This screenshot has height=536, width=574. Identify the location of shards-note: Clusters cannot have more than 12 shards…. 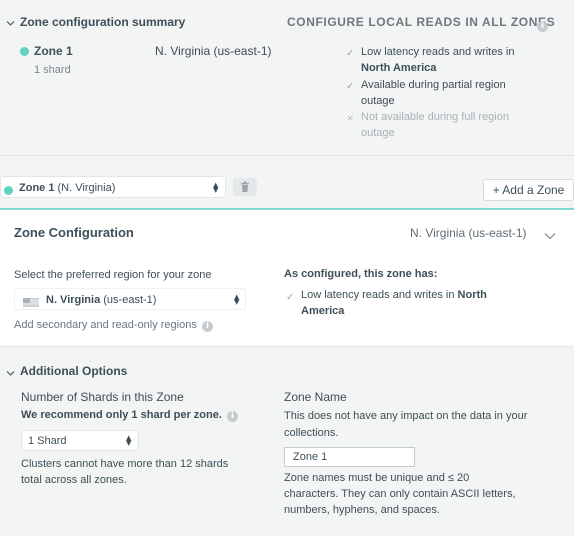
(125, 472).